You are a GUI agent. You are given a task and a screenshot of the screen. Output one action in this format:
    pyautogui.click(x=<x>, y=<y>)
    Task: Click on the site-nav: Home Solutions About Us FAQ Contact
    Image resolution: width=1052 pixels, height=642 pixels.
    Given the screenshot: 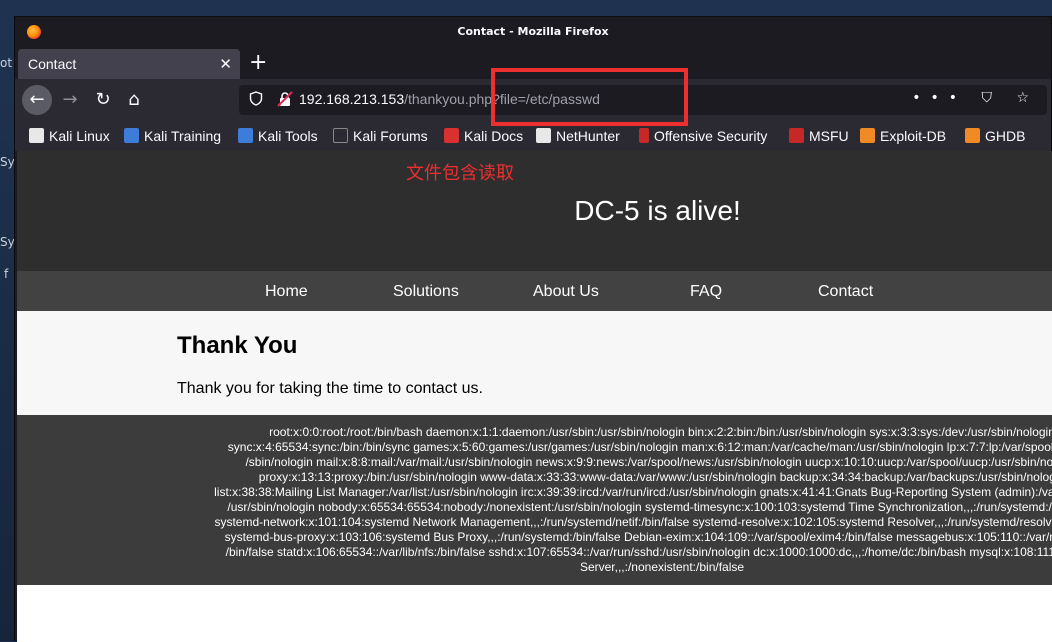 What is the action you would take?
    pyautogui.click(x=534, y=291)
    